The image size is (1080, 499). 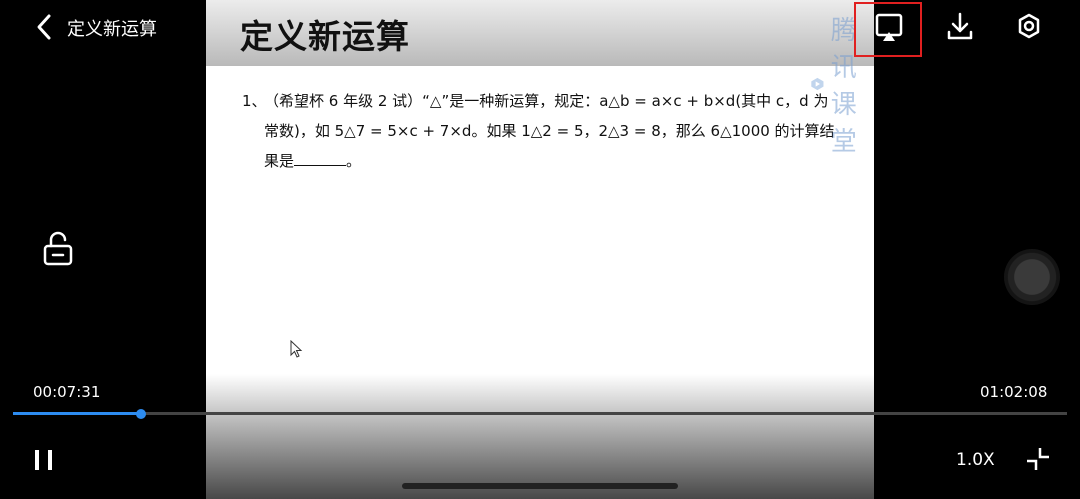 I want to click on download-icon, so click(x=960, y=27).